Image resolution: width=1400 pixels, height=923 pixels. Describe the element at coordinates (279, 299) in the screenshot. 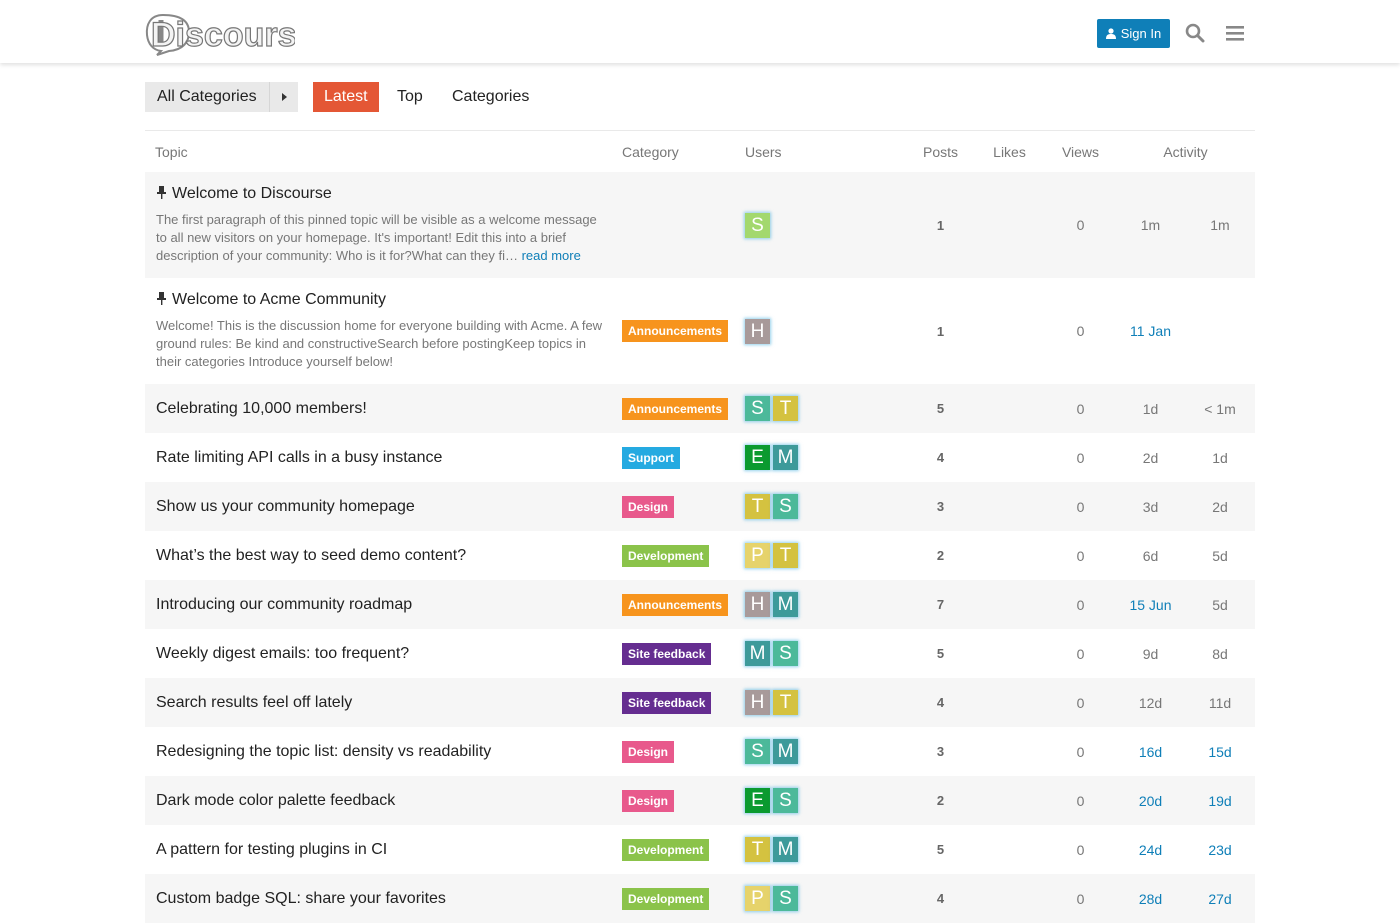

I see `topic-title: Welcome to Acme Community` at that location.